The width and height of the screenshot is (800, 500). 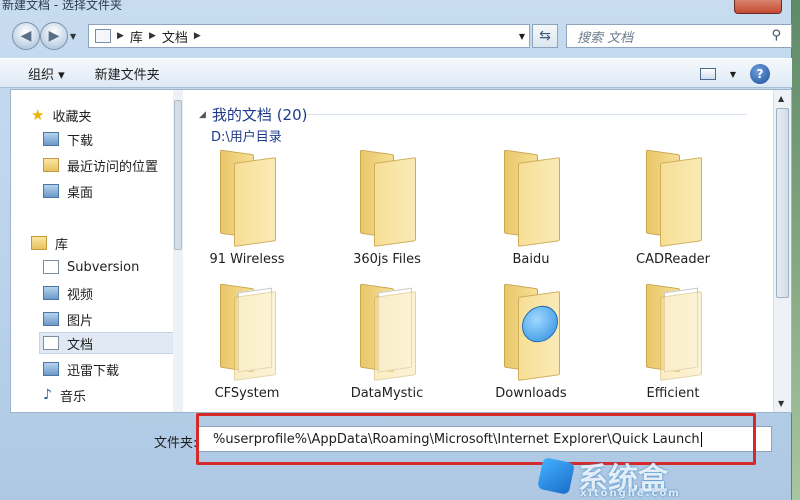 I want to click on folder-item: Baidu, so click(x=531, y=208).